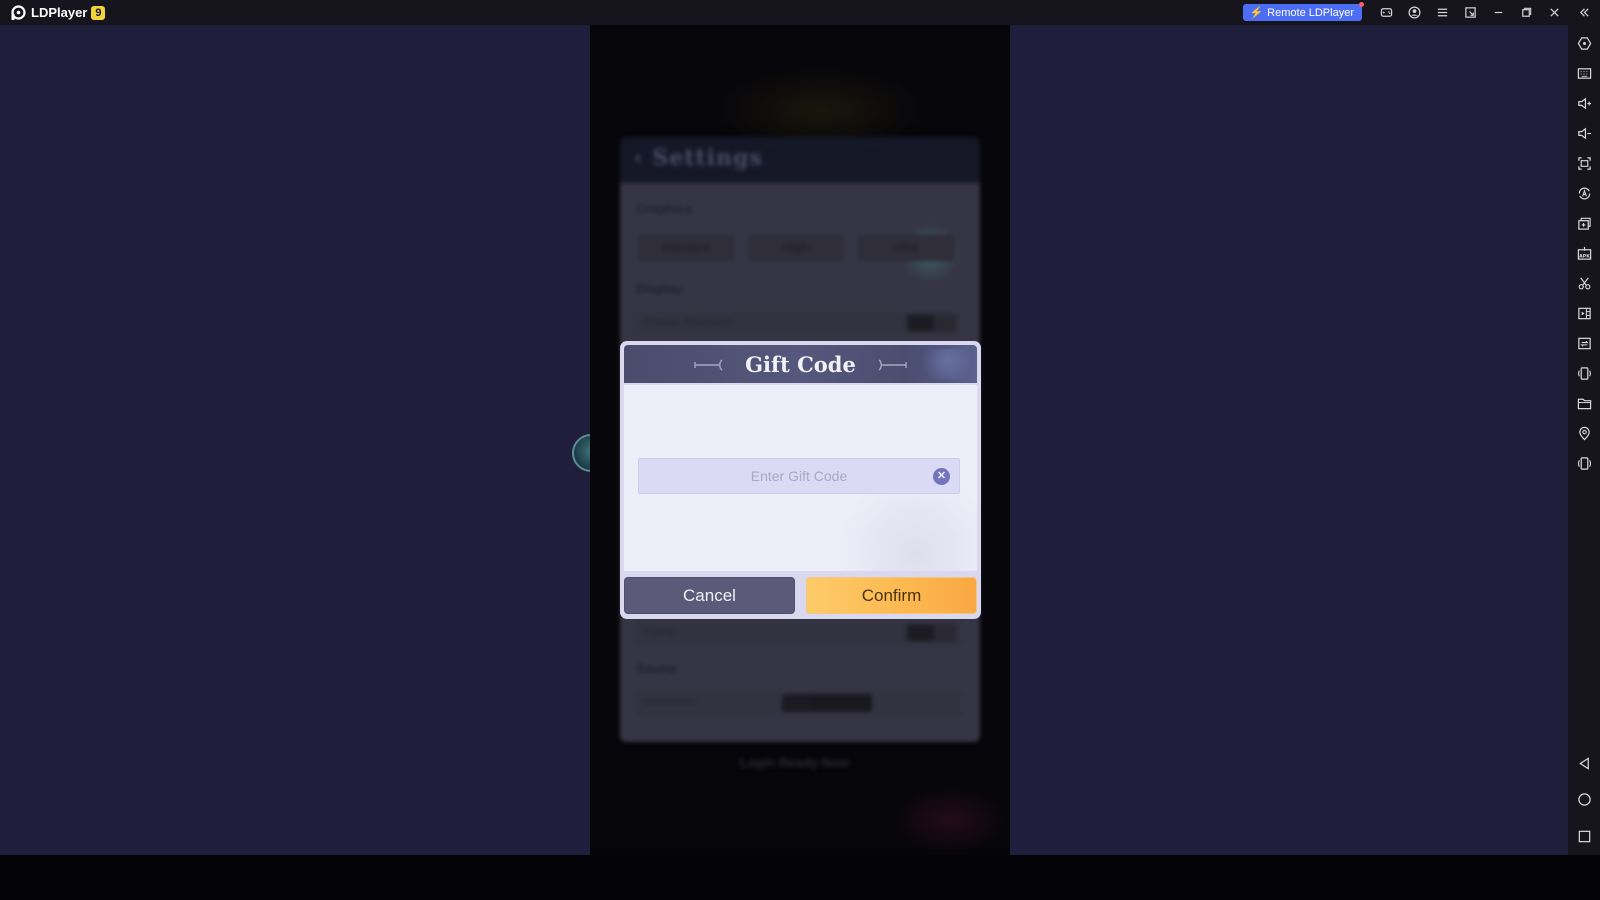 This screenshot has height=900, width=1600. Describe the element at coordinates (796, 248) in the screenshot. I see `graphics-option: High` at that location.